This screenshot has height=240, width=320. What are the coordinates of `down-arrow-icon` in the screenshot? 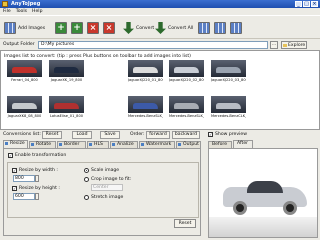 It's located at (128, 28).